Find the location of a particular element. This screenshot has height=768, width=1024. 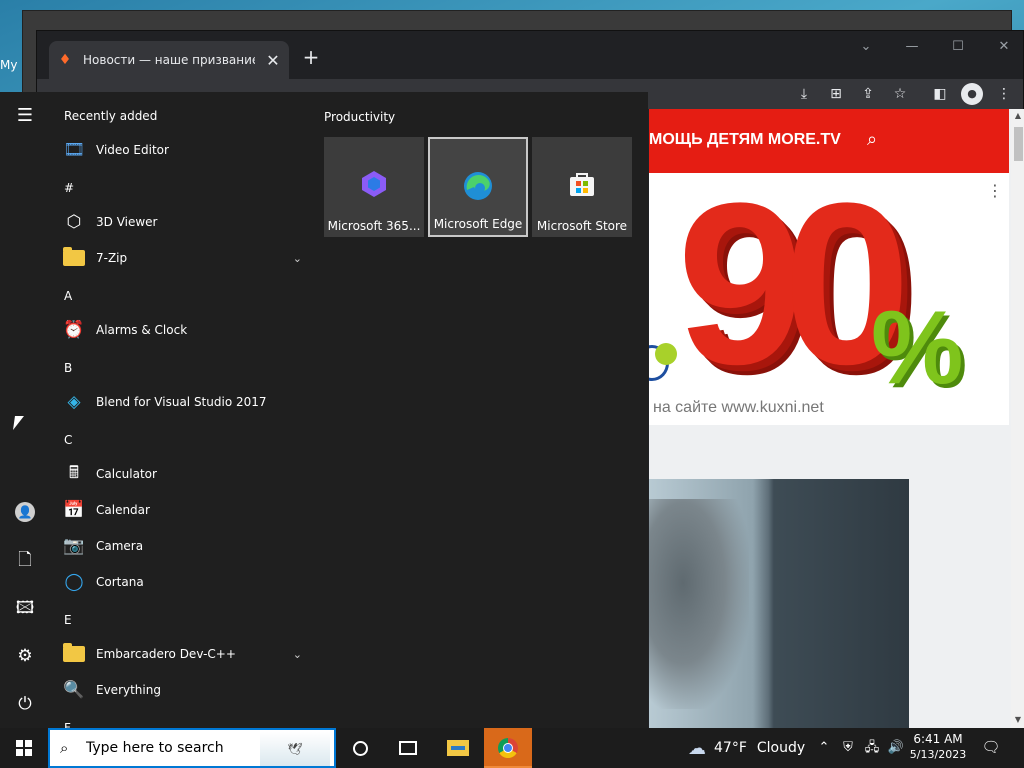

recently-added-header: Recently added is located at coordinates (111, 116).